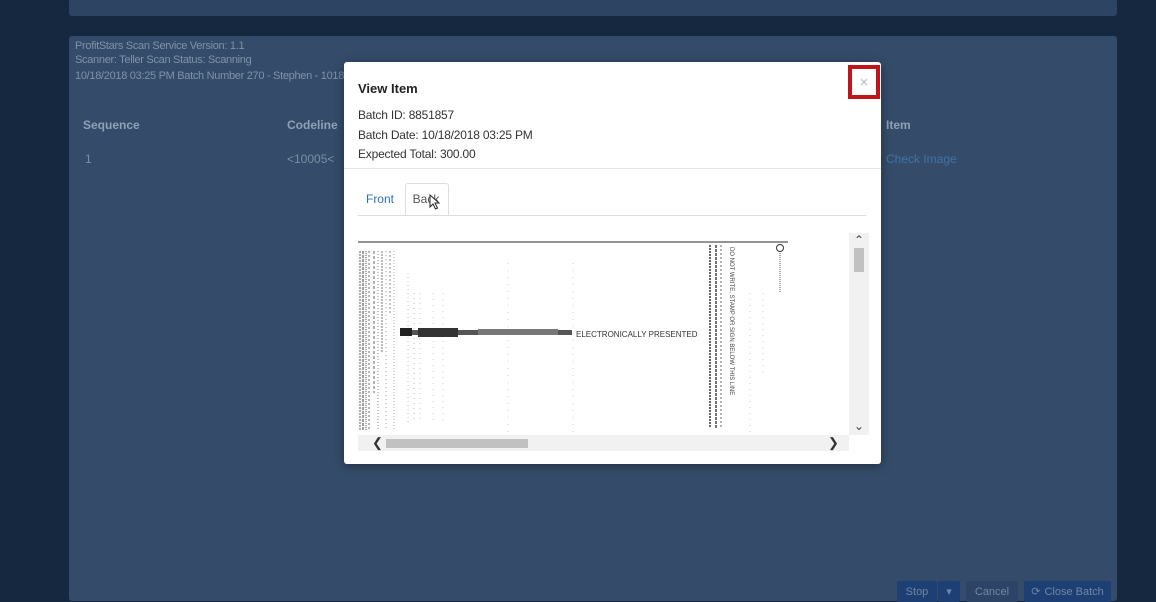 The height and width of the screenshot is (602, 1156). What do you see at coordinates (949, 591) in the screenshot?
I see `stop-dropdown-button: ▾` at bounding box center [949, 591].